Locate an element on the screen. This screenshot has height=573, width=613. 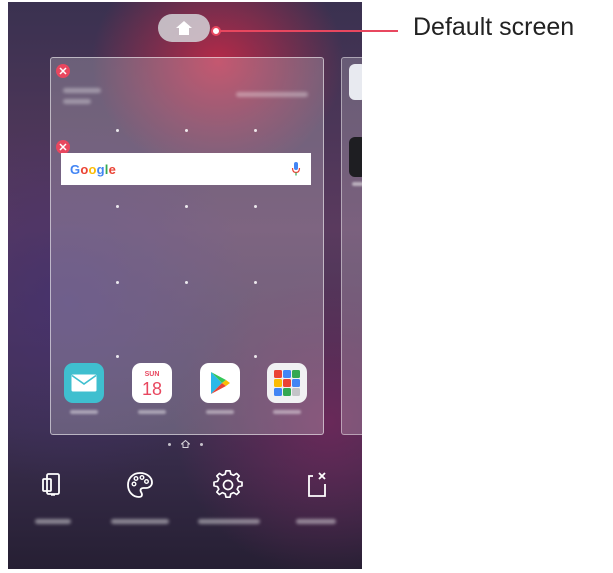
clock-widget-date is located at coordinates (77, 101).